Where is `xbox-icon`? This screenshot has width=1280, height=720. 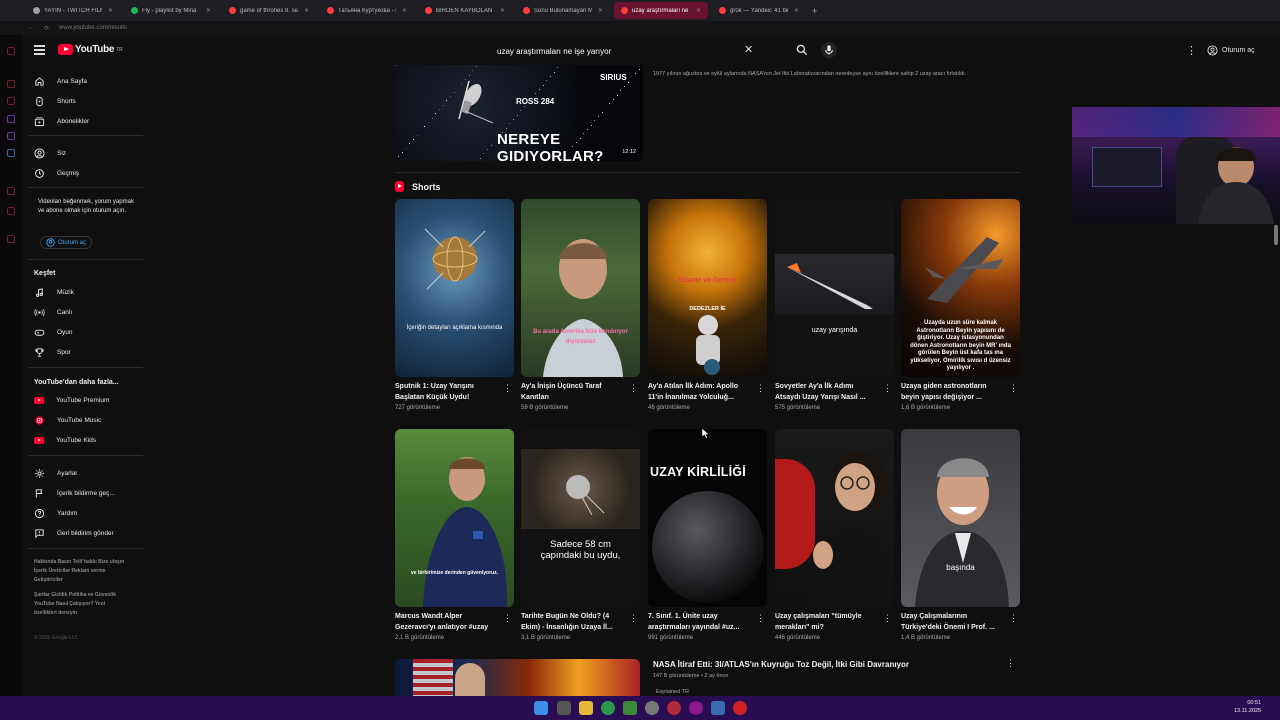
xbox-icon is located at coordinates (608, 708).